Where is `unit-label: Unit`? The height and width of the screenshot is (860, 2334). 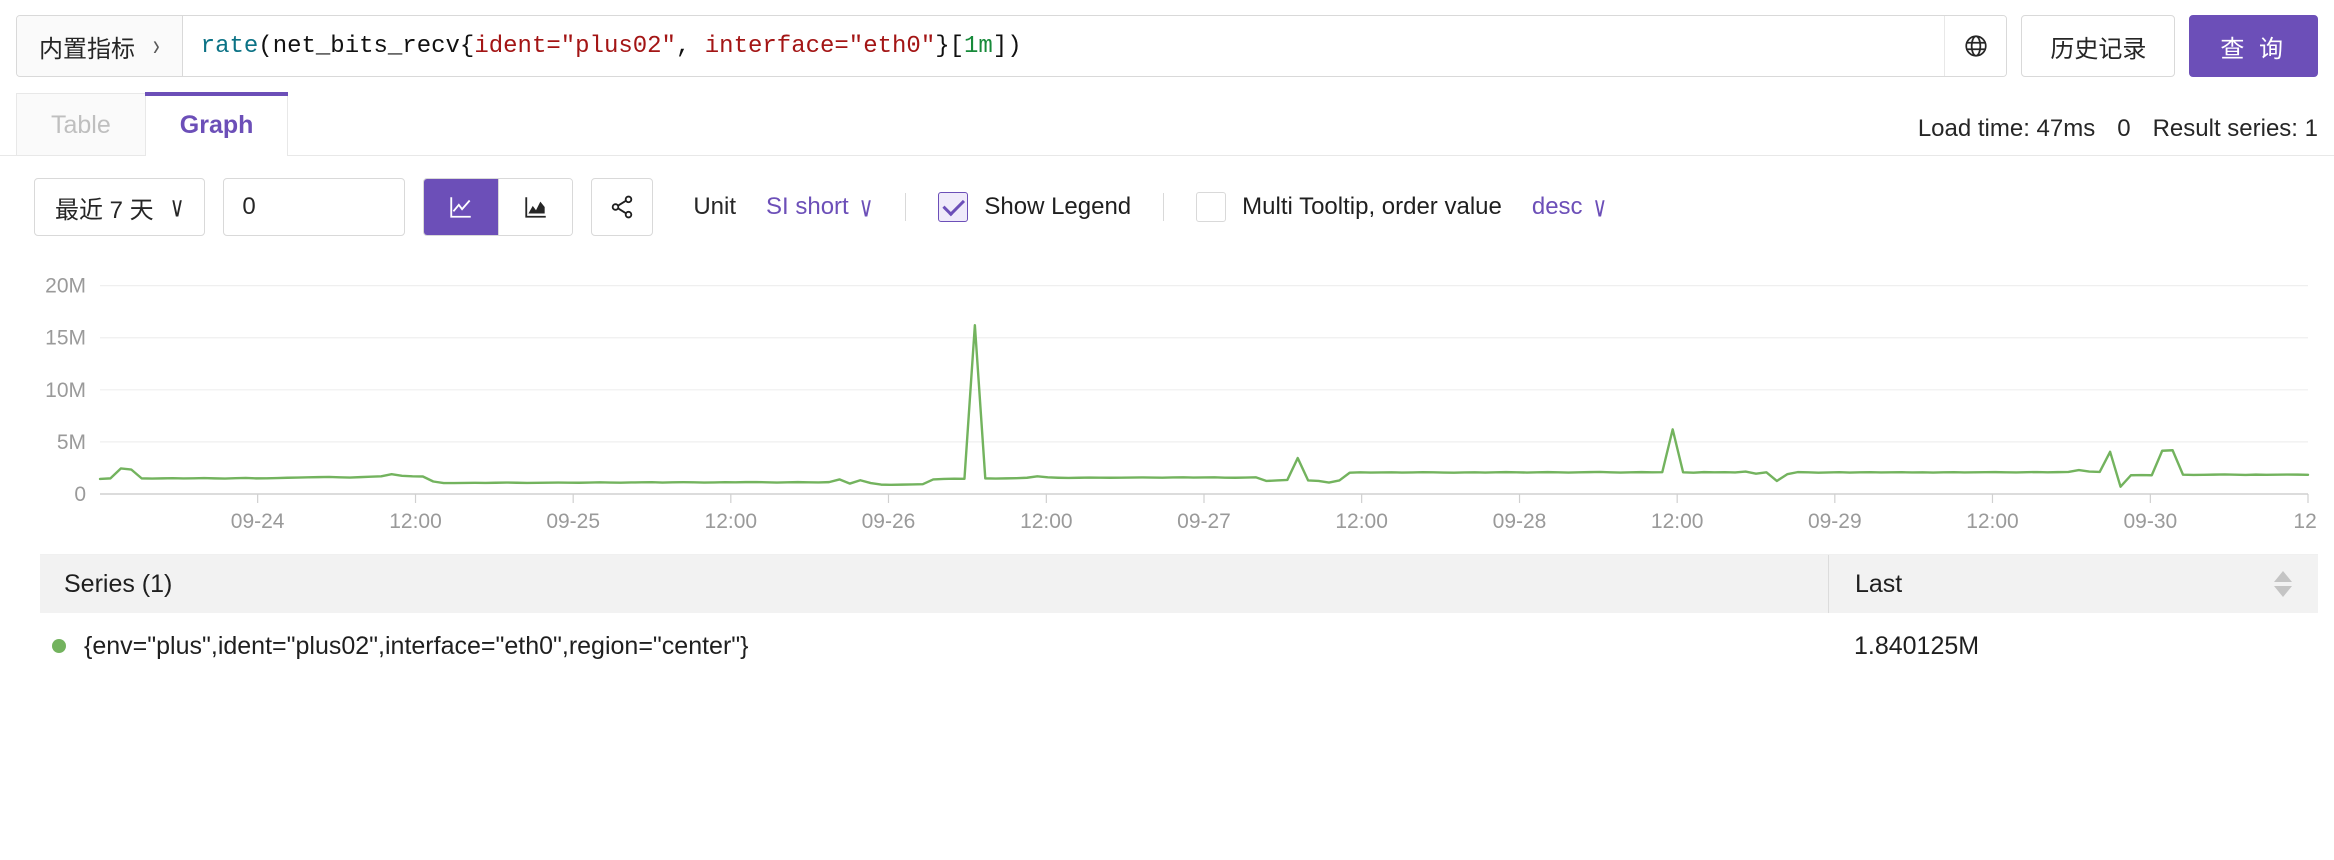
unit-label: Unit is located at coordinates (715, 206).